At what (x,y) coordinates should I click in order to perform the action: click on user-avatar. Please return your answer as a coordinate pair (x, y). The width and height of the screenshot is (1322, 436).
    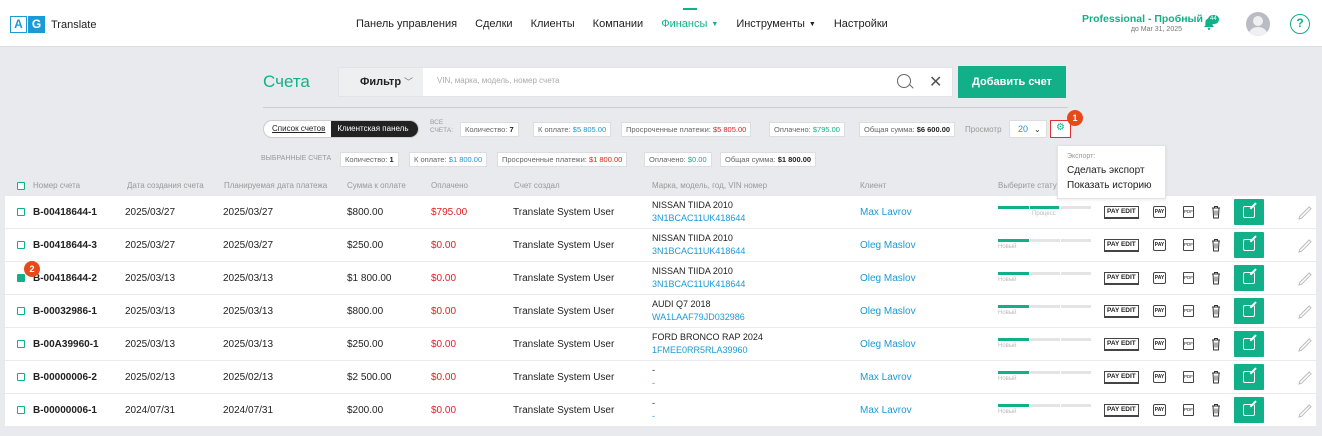
    Looking at the image, I should click on (1258, 24).